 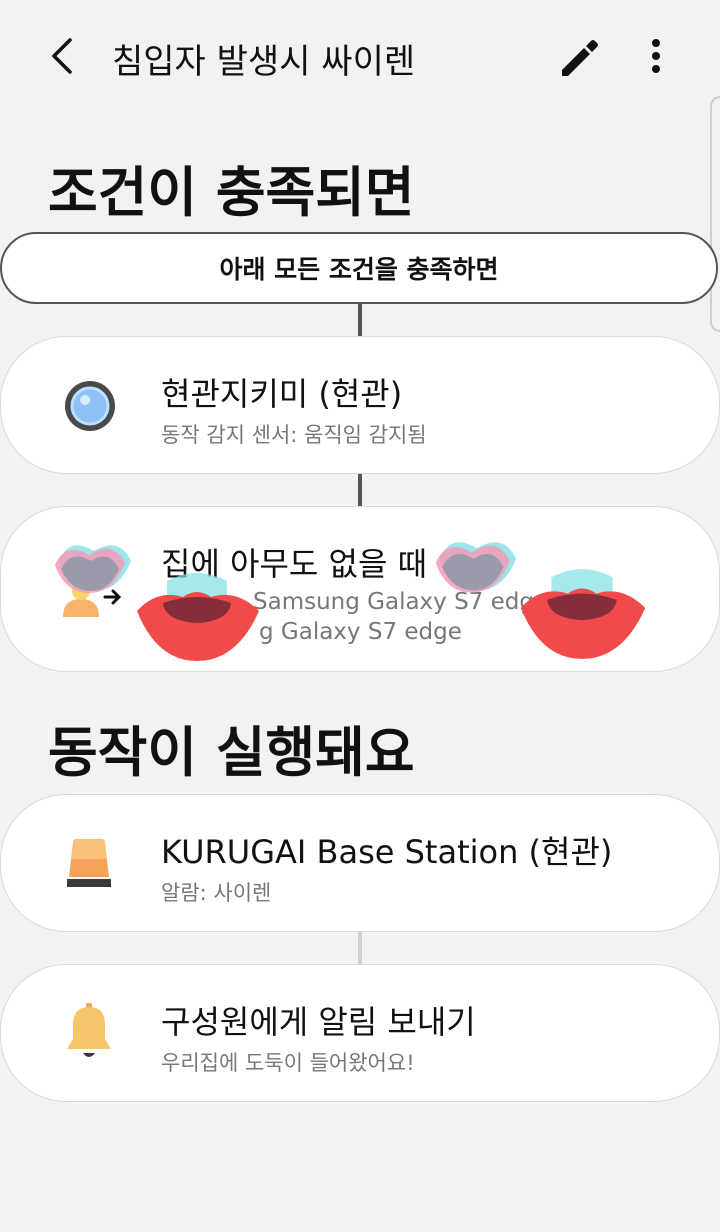 I want to click on chevron-left-icon, so click(x=62, y=56).